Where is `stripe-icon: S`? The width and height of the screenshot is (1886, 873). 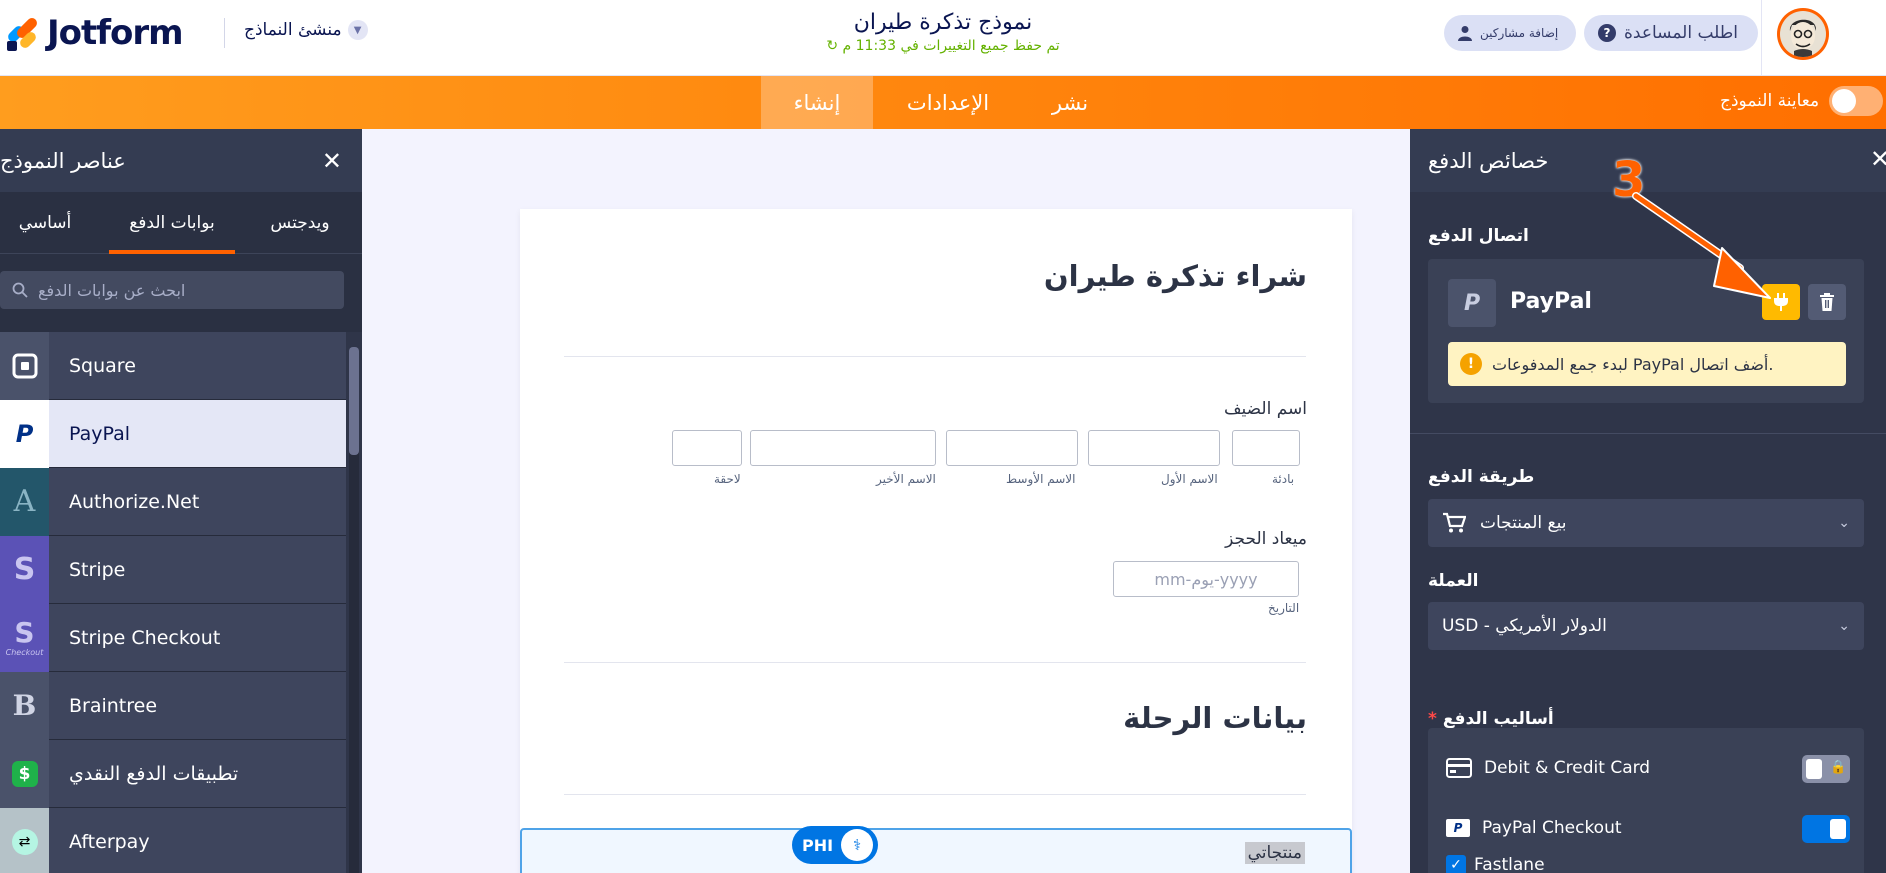
stripe-icon: S is located at coordinates (24, 569).